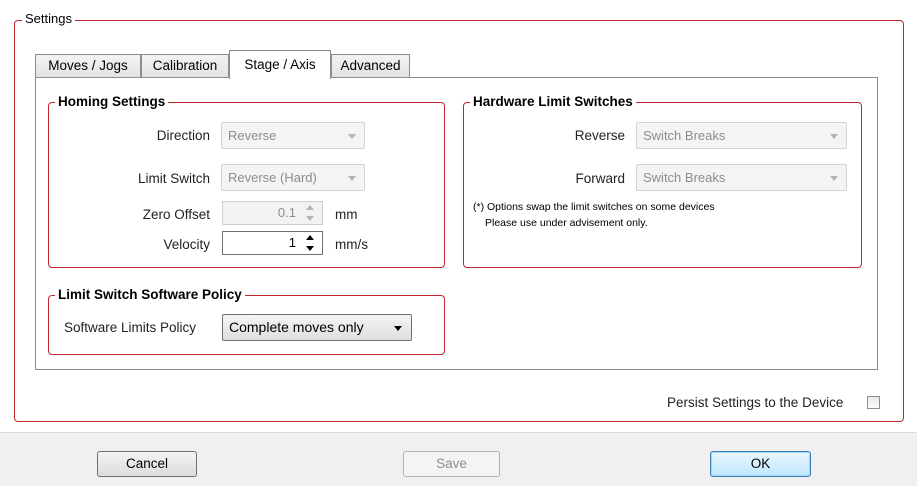 The image size is (917, 486). What do you see at coordinates (296, 327) in the screenshot?
I see `software-limits-policy-value: Complete moves only` at bounding box center [296, 327].